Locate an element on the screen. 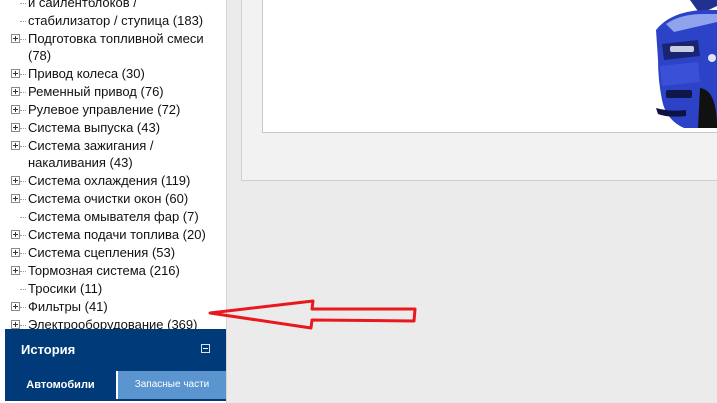  tree-item: и сайлентблоков / is located at coordinates (118, 5).